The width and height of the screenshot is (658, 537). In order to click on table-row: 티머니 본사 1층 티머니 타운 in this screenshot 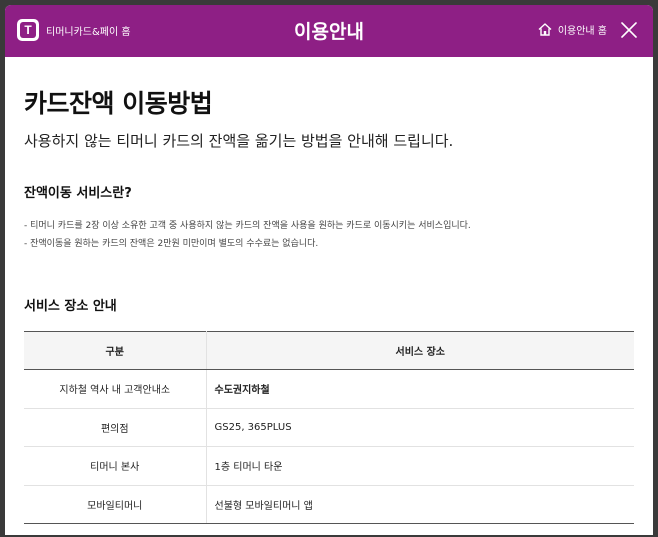, I will do `click(329, 466)`.